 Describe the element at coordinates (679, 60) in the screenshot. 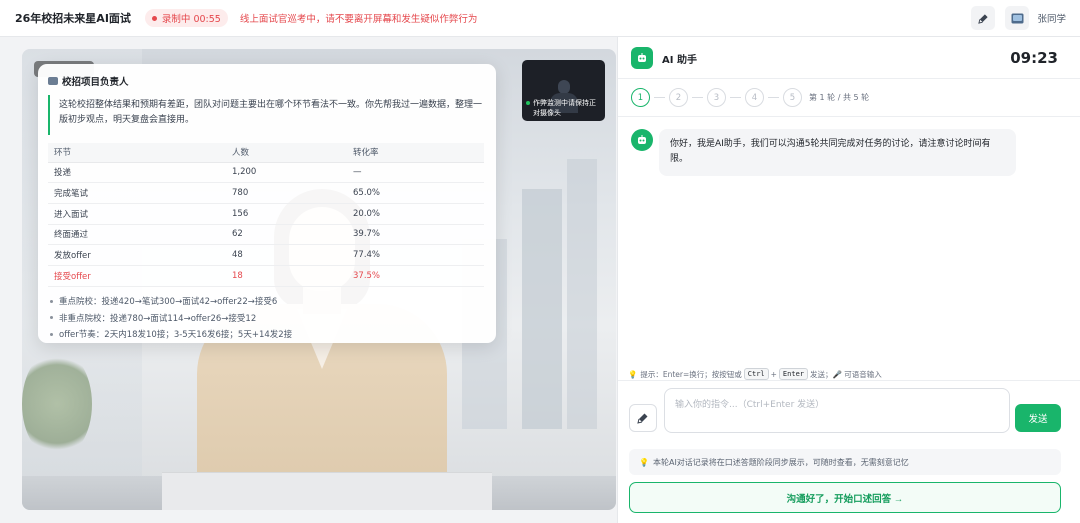

I see `assistant-title: AI 助手` at that location.